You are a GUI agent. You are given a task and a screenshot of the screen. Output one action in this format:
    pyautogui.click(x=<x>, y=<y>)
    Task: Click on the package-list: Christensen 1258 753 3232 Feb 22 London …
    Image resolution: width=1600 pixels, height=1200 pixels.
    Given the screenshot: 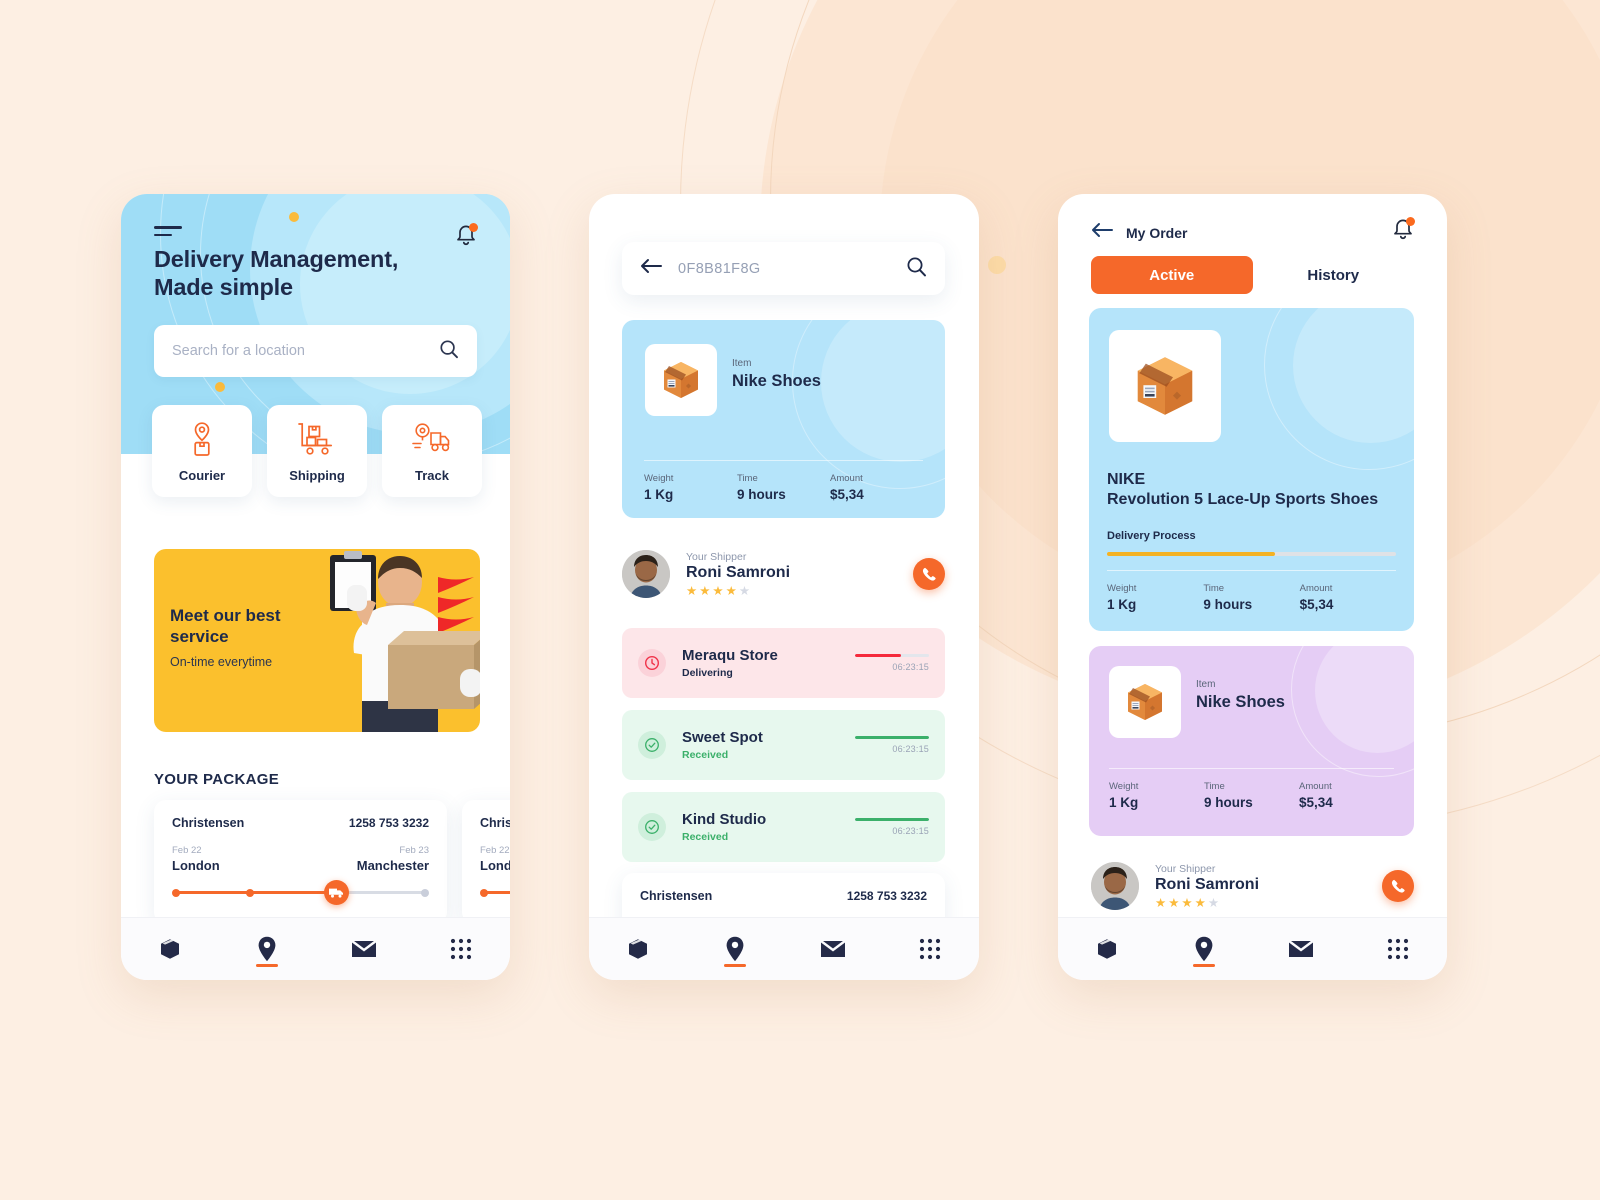 What is the action you would take?
    pyautogui.click(x=332, y=862)
    